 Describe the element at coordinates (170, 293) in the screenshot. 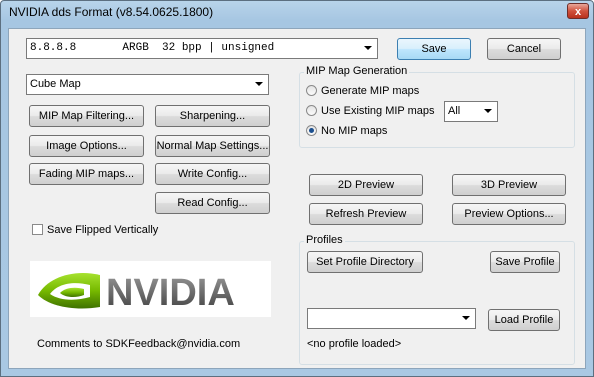

I see `nvidia-wordmark: NVIDIA` at that location.